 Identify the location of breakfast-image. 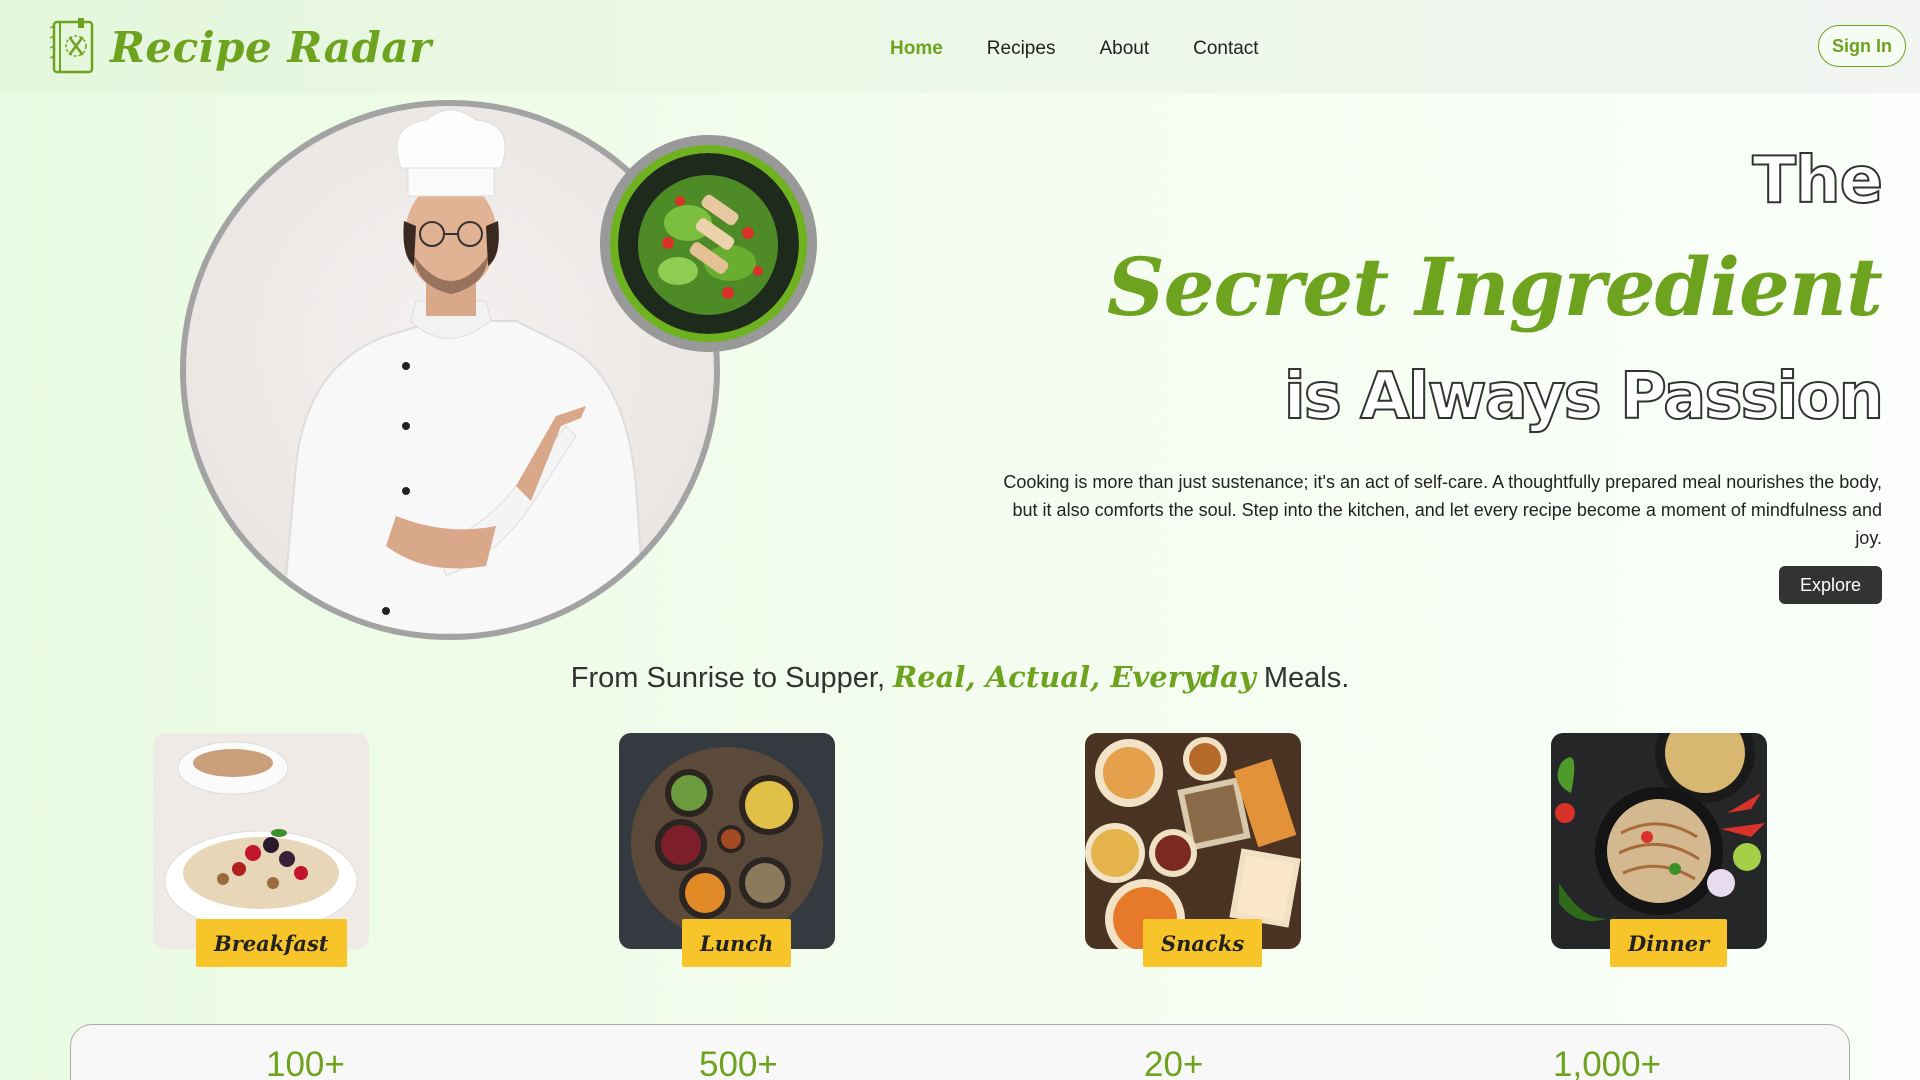
(261, 841).